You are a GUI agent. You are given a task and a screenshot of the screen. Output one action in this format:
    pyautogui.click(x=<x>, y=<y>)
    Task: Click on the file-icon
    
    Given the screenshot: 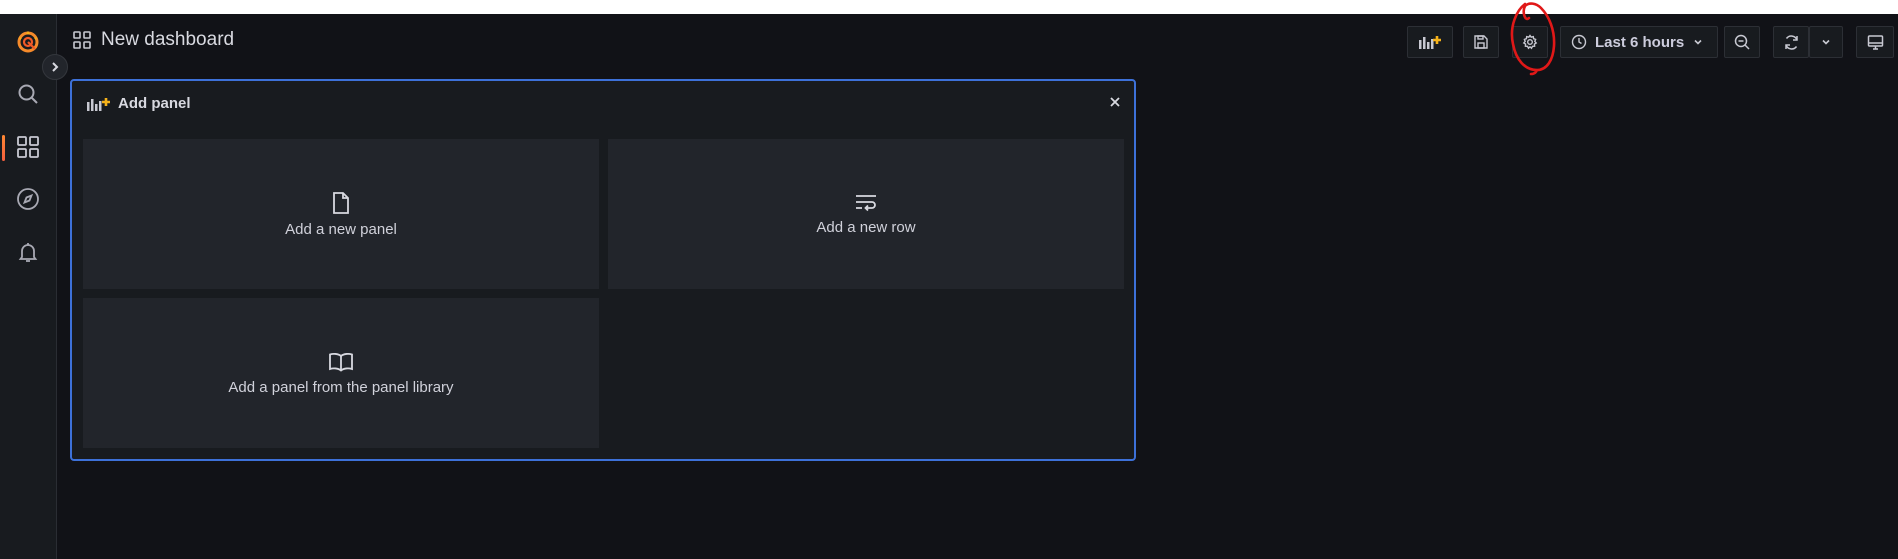 What is the action you would take?
    pyautogui.click(x=341, y=202)
    